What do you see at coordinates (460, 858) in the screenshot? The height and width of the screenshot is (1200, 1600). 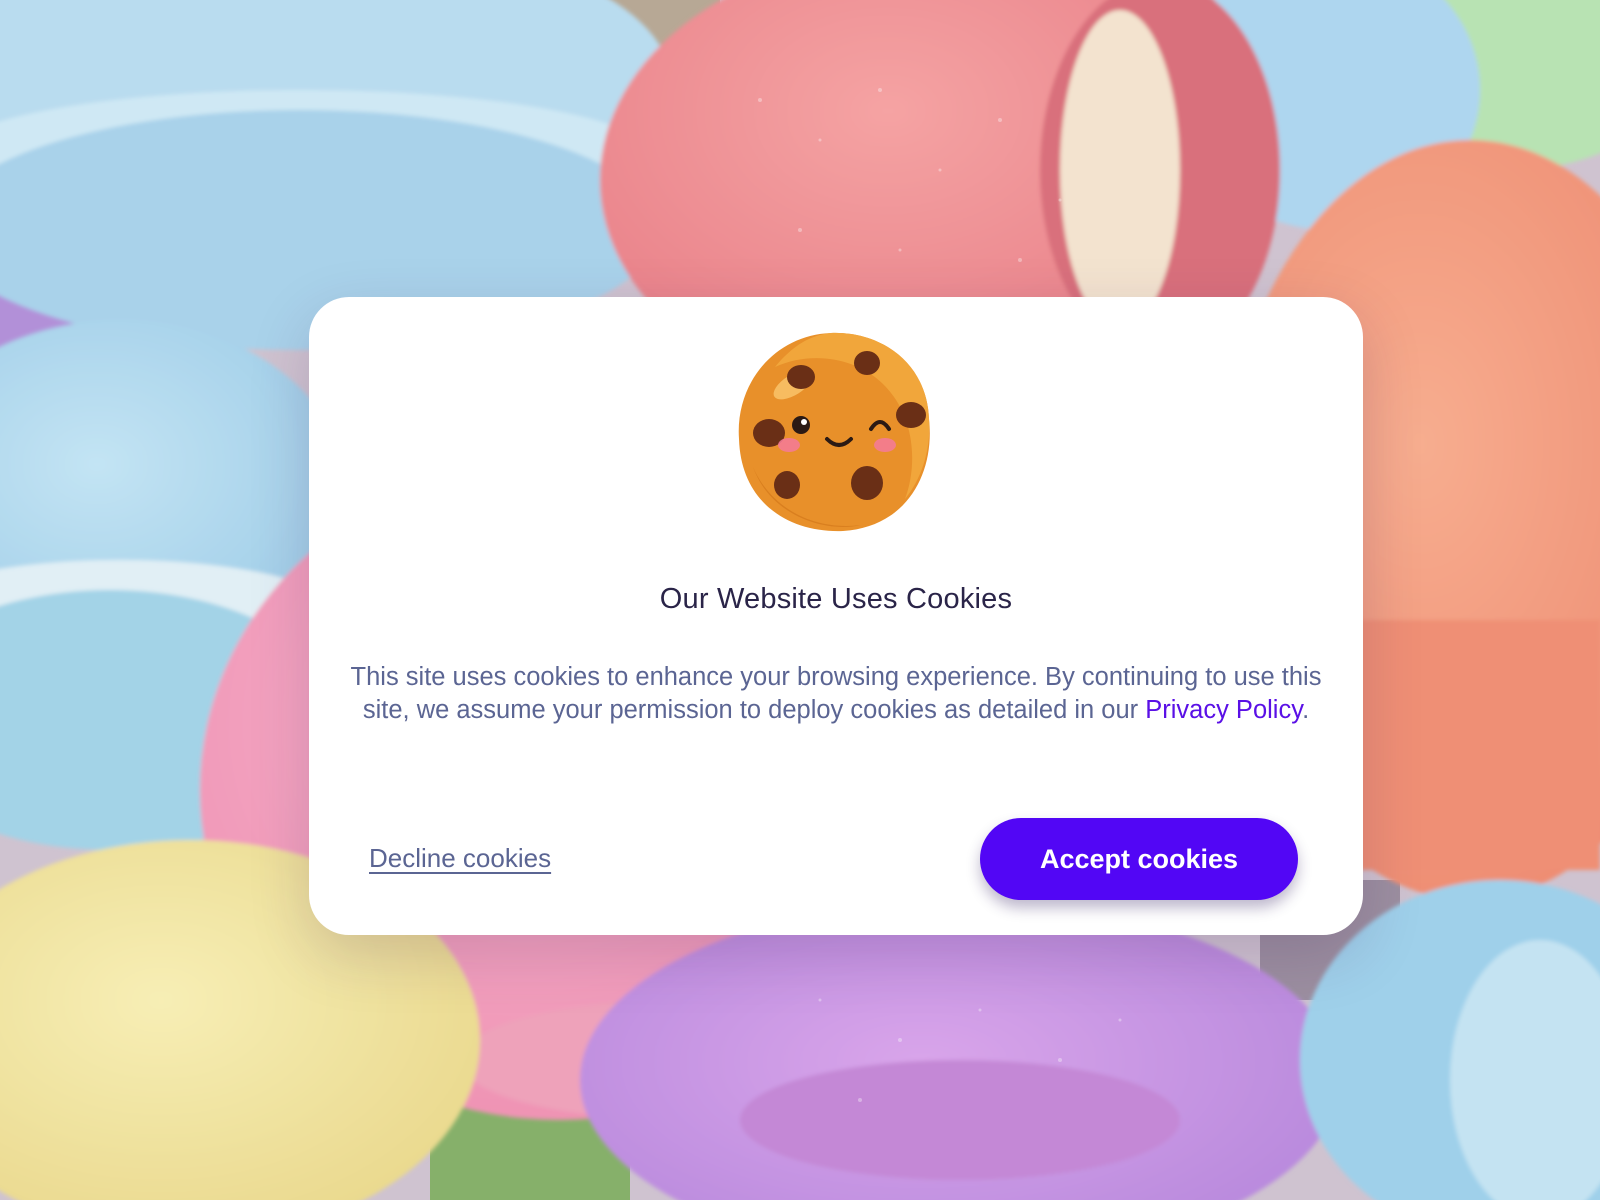 I see `decline-cookies-link: Decline cookies` at bounding box center [460, 858].